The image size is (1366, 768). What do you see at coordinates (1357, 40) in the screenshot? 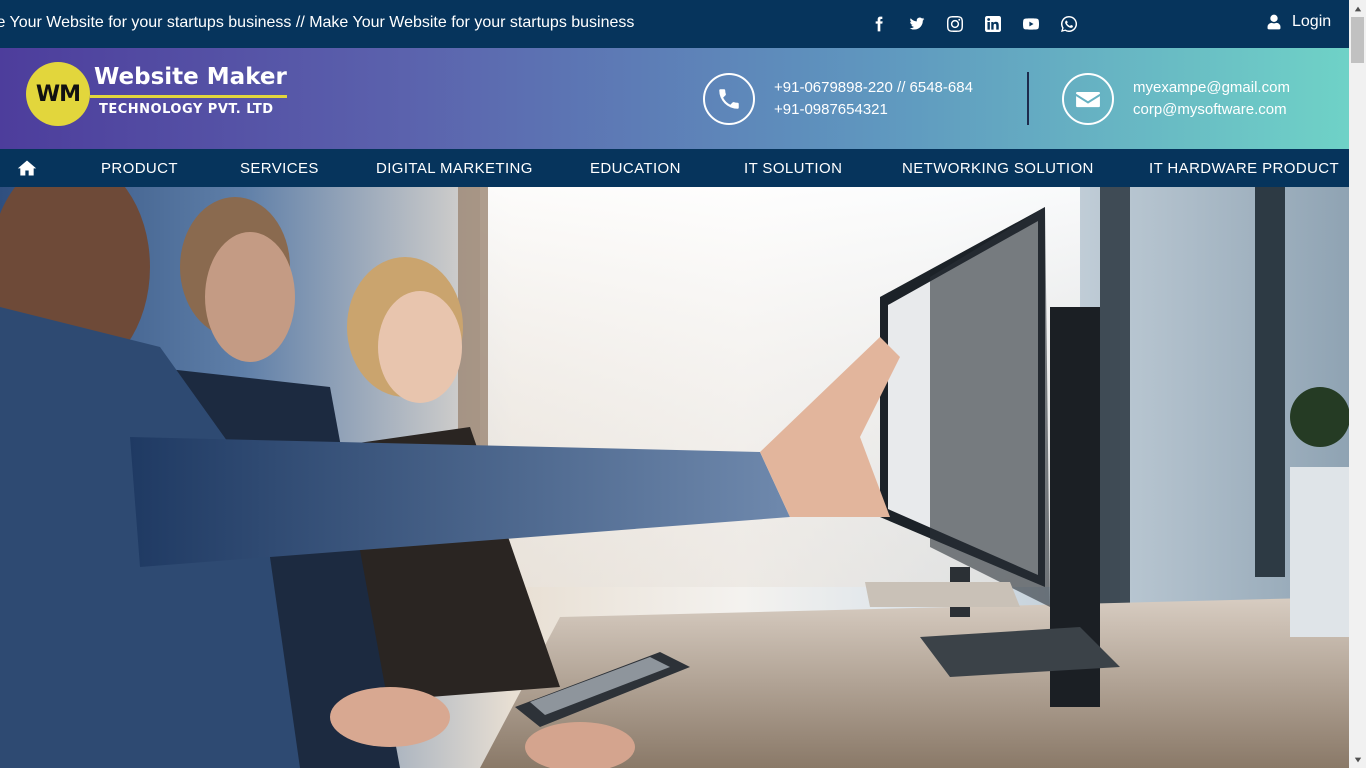
I see `scrollbar-thumb` at bounding box center [1357, 40].